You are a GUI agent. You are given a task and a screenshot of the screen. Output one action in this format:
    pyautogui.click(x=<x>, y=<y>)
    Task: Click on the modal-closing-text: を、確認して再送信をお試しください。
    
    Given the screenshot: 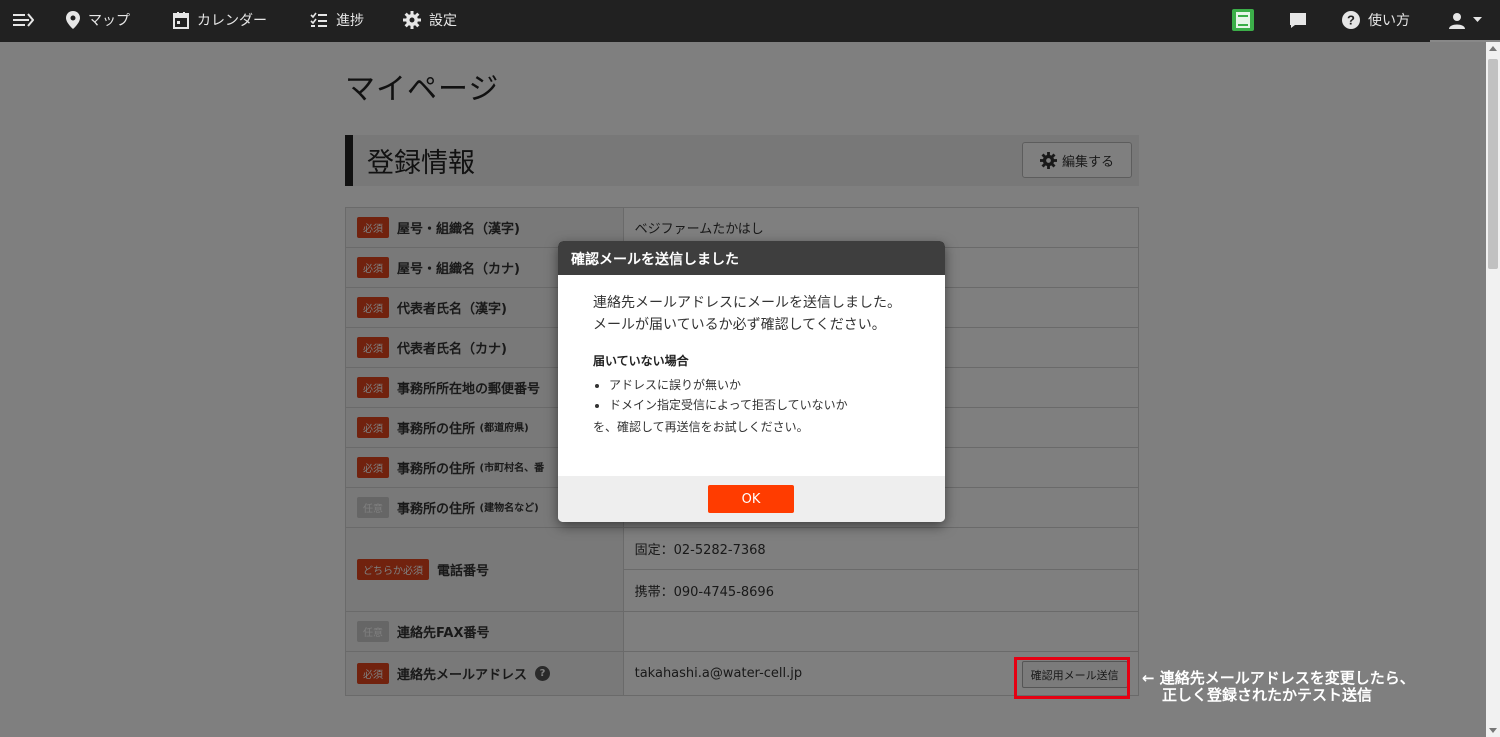 What is the action you would take?
    pyautogui.click(x=701, y=427)
    